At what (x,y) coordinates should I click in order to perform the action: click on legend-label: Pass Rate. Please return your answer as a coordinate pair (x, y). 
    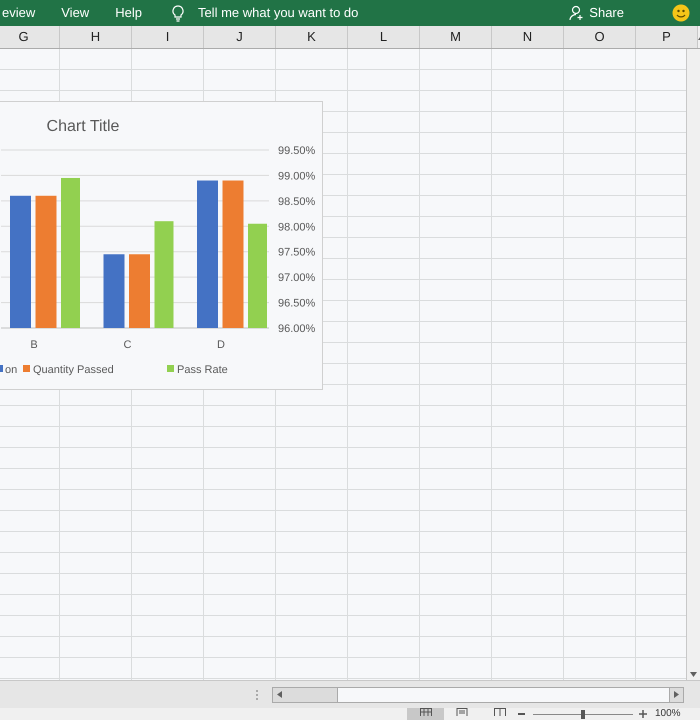
    Looking at the image, I should click on (202, 370).